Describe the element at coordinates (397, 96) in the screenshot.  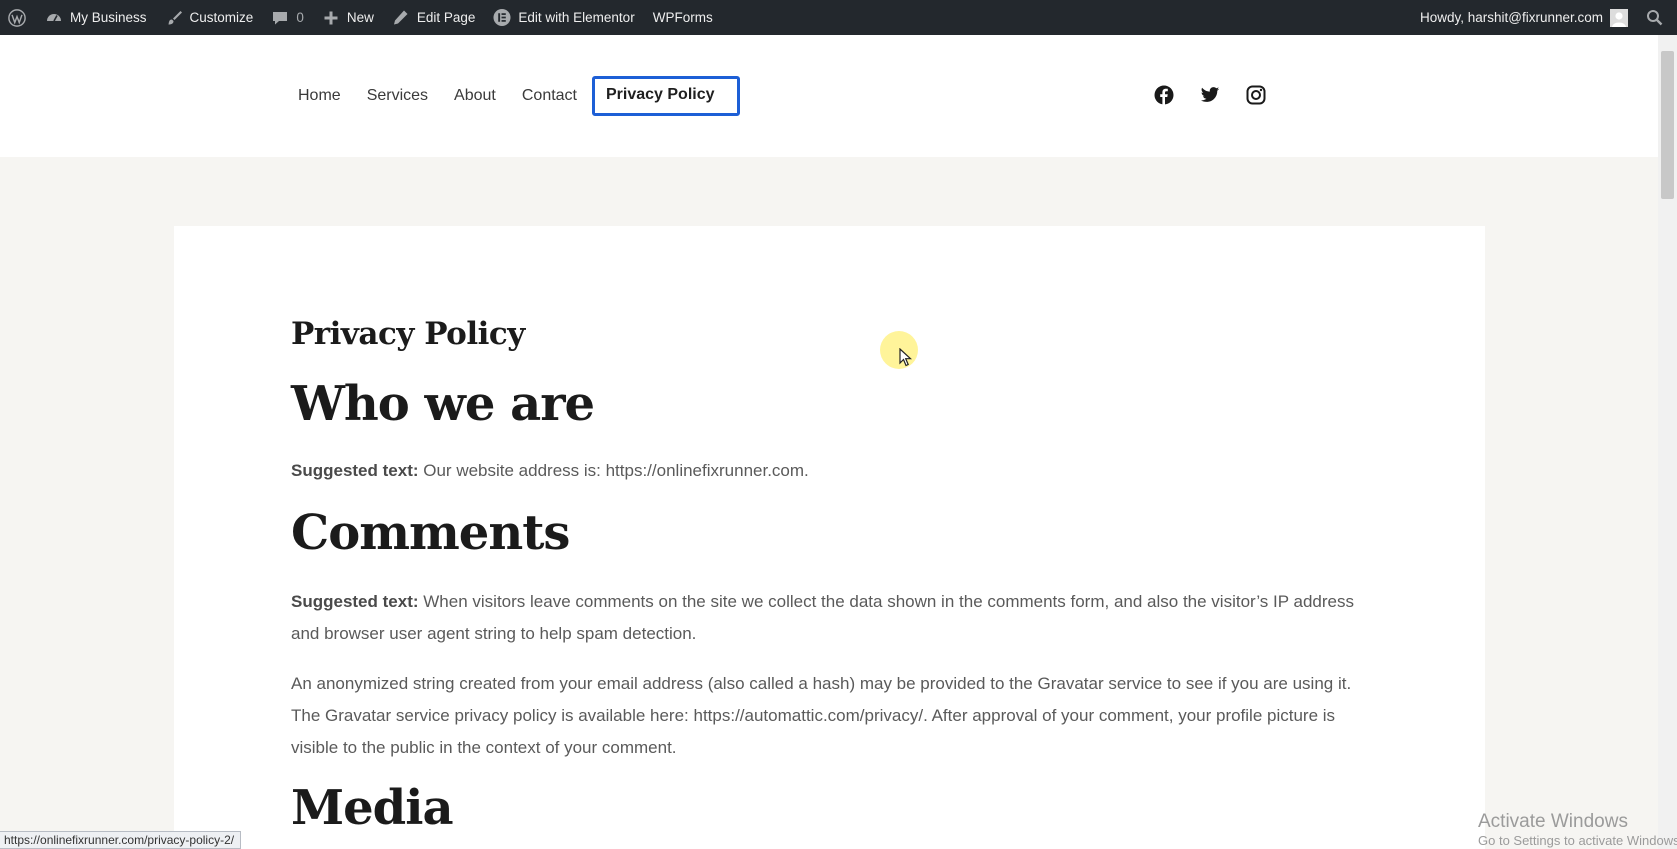
I see `nav-item-services: Services` at that location.